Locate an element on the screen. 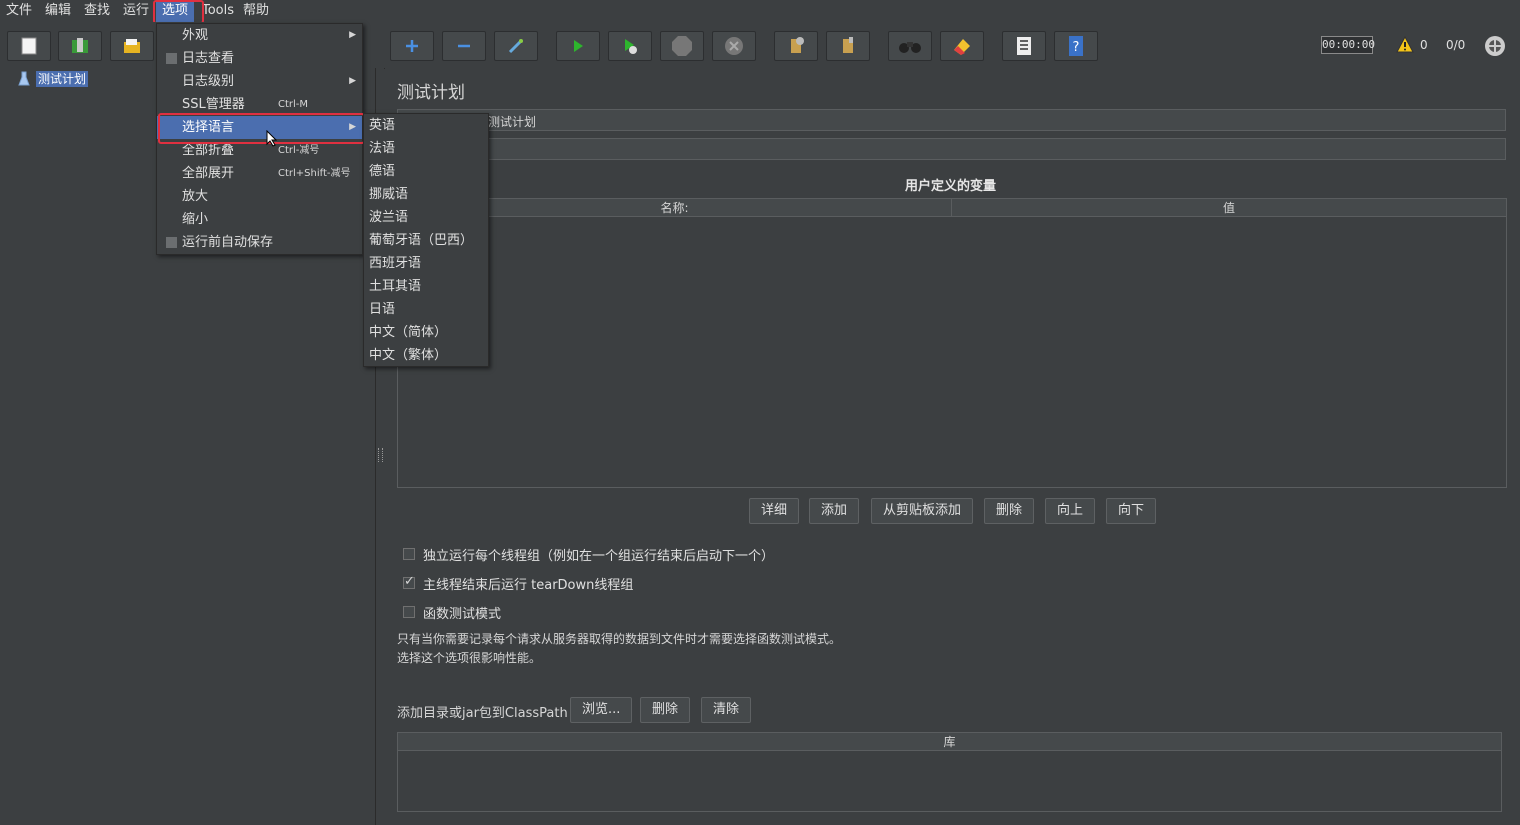 This screenshot has height=825, width=1520. start-button is located at coordinates (578, 46).